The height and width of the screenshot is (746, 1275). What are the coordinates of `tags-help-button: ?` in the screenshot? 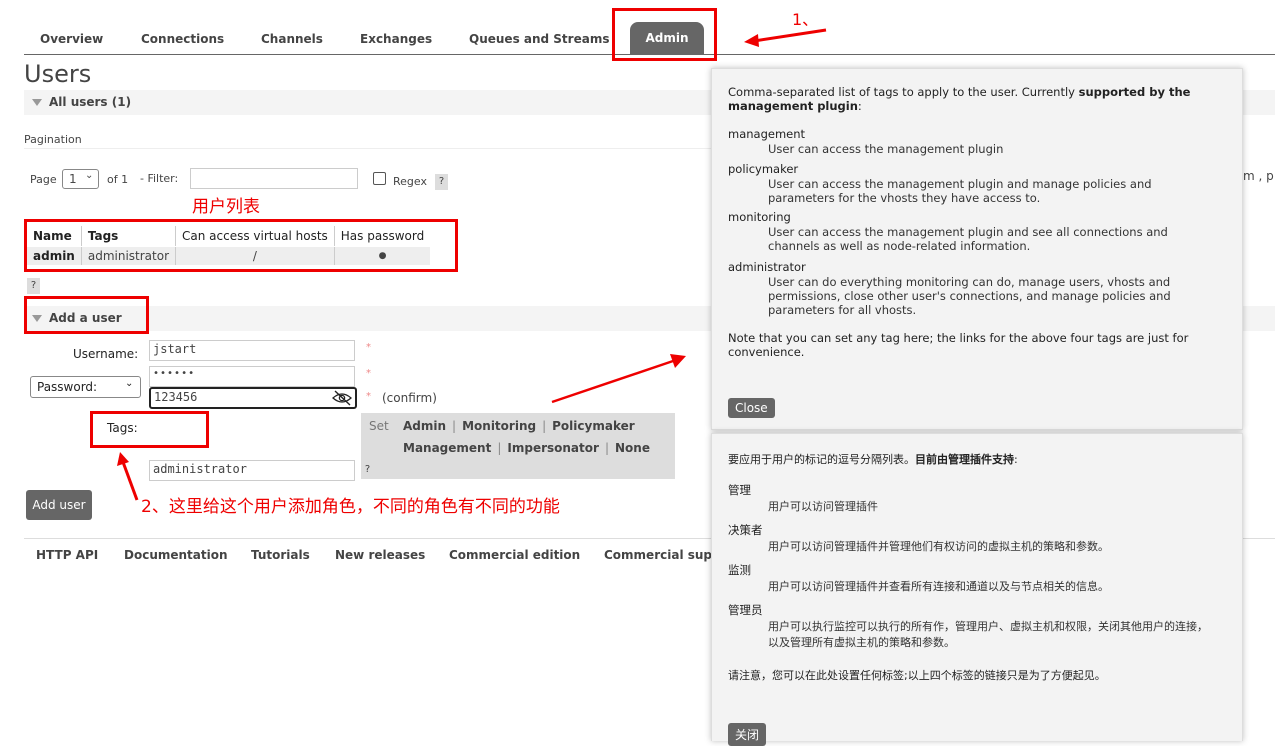 It's located at (367, 470).